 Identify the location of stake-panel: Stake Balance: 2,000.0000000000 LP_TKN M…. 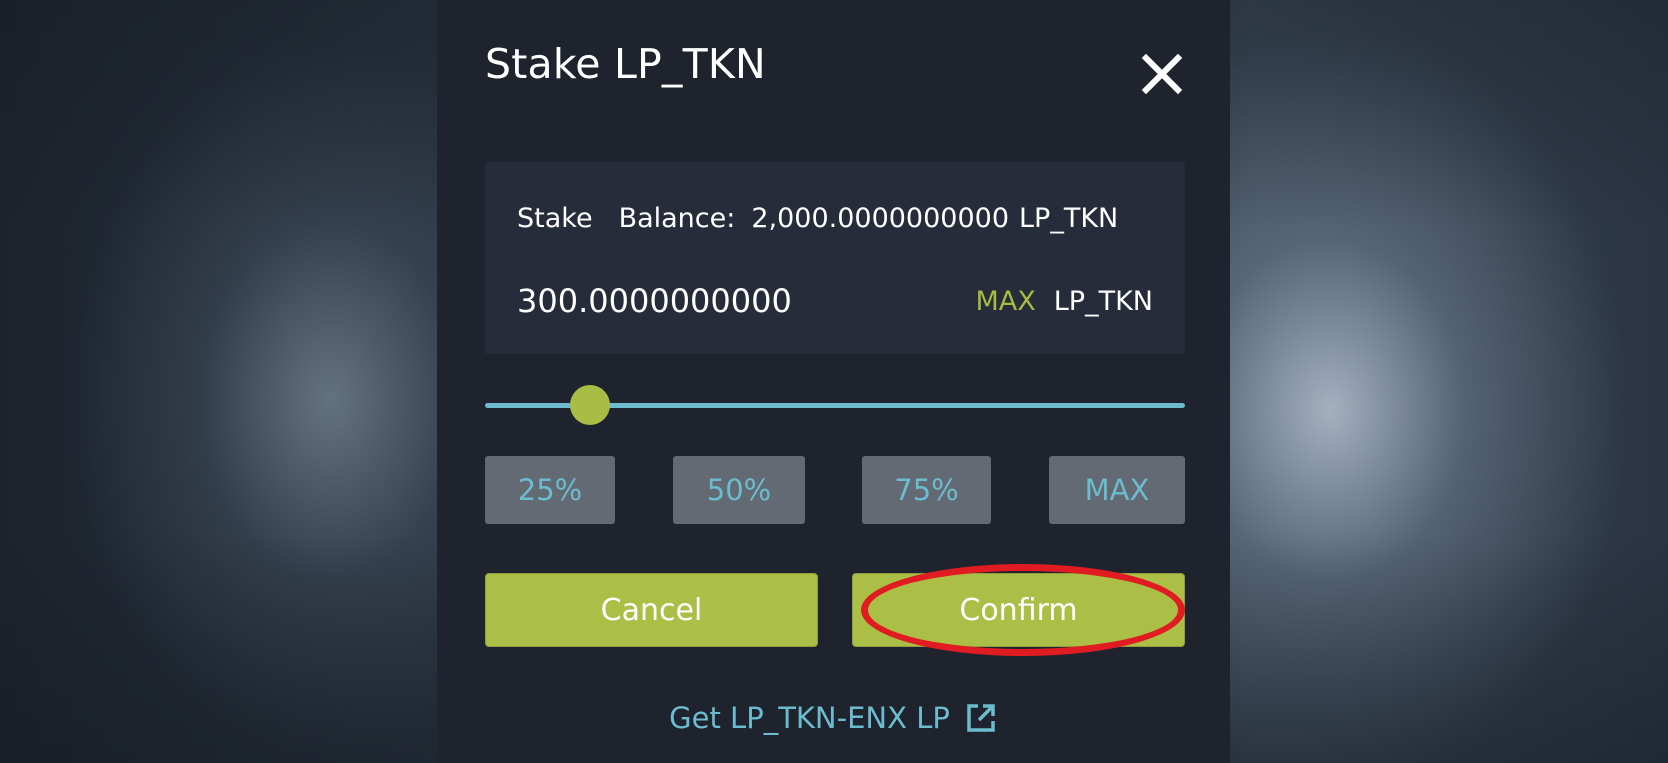
(835, 258).